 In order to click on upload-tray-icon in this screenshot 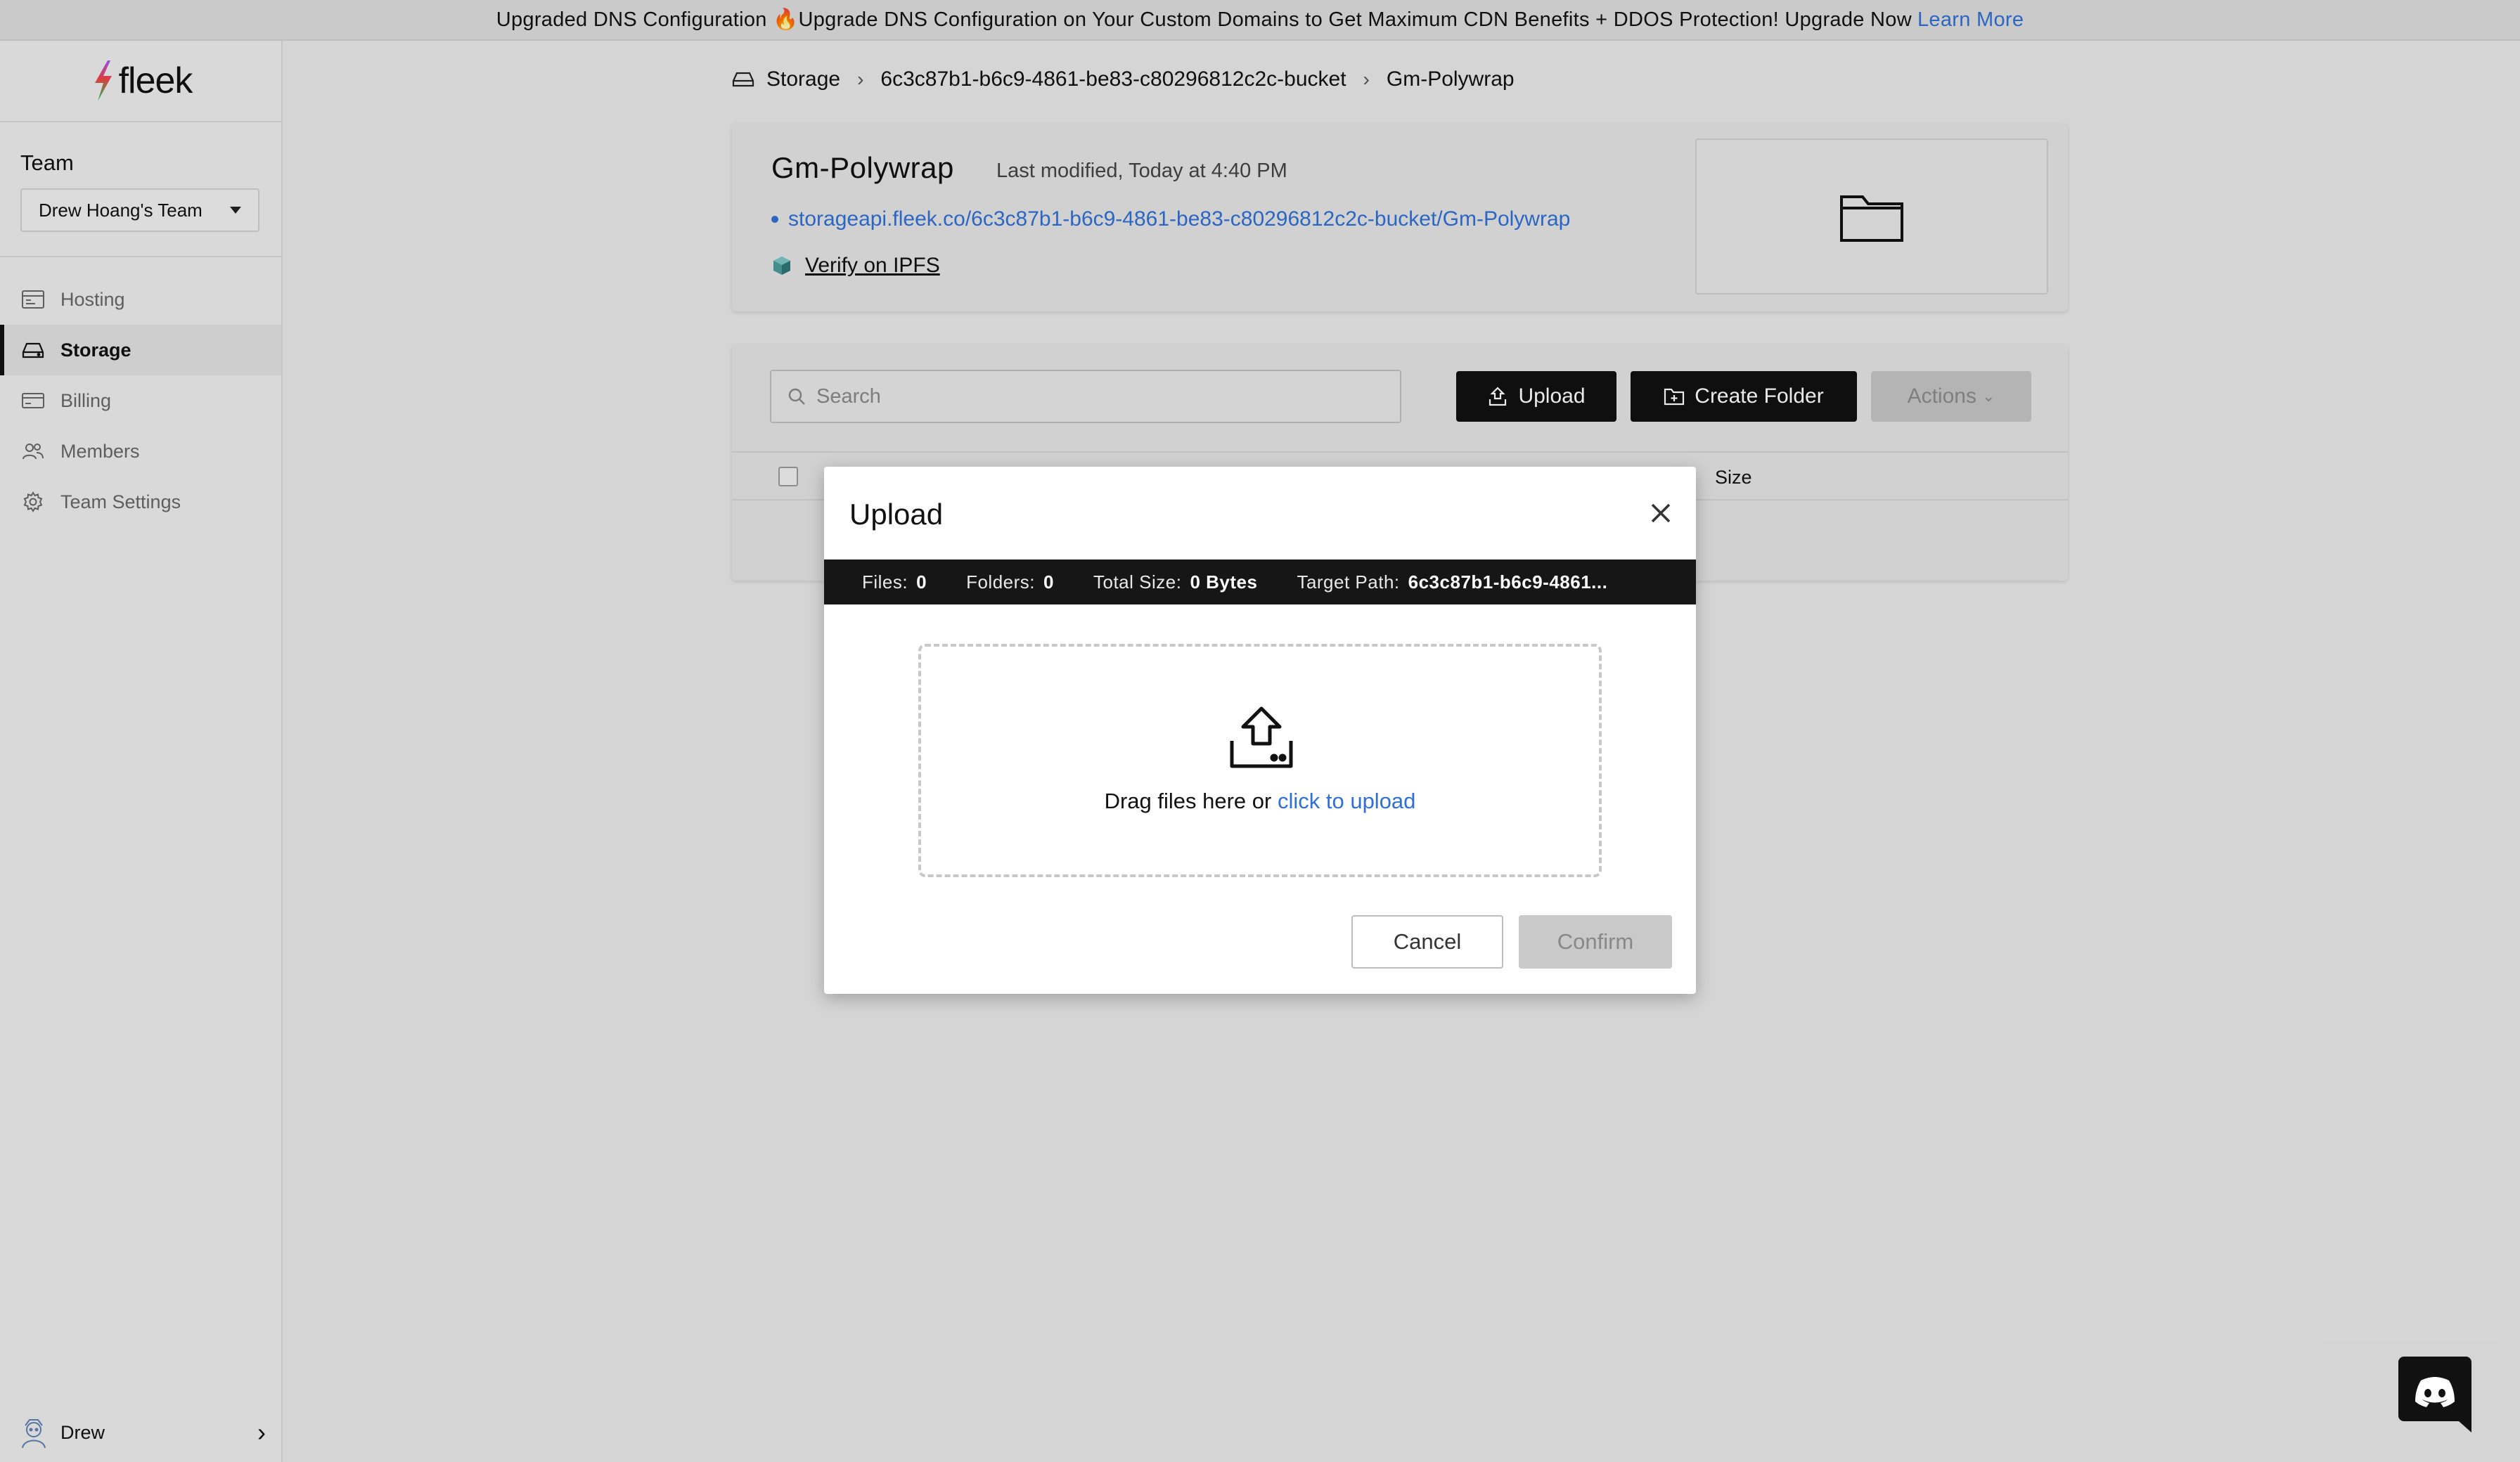, I will do `click(1261, 737)`.